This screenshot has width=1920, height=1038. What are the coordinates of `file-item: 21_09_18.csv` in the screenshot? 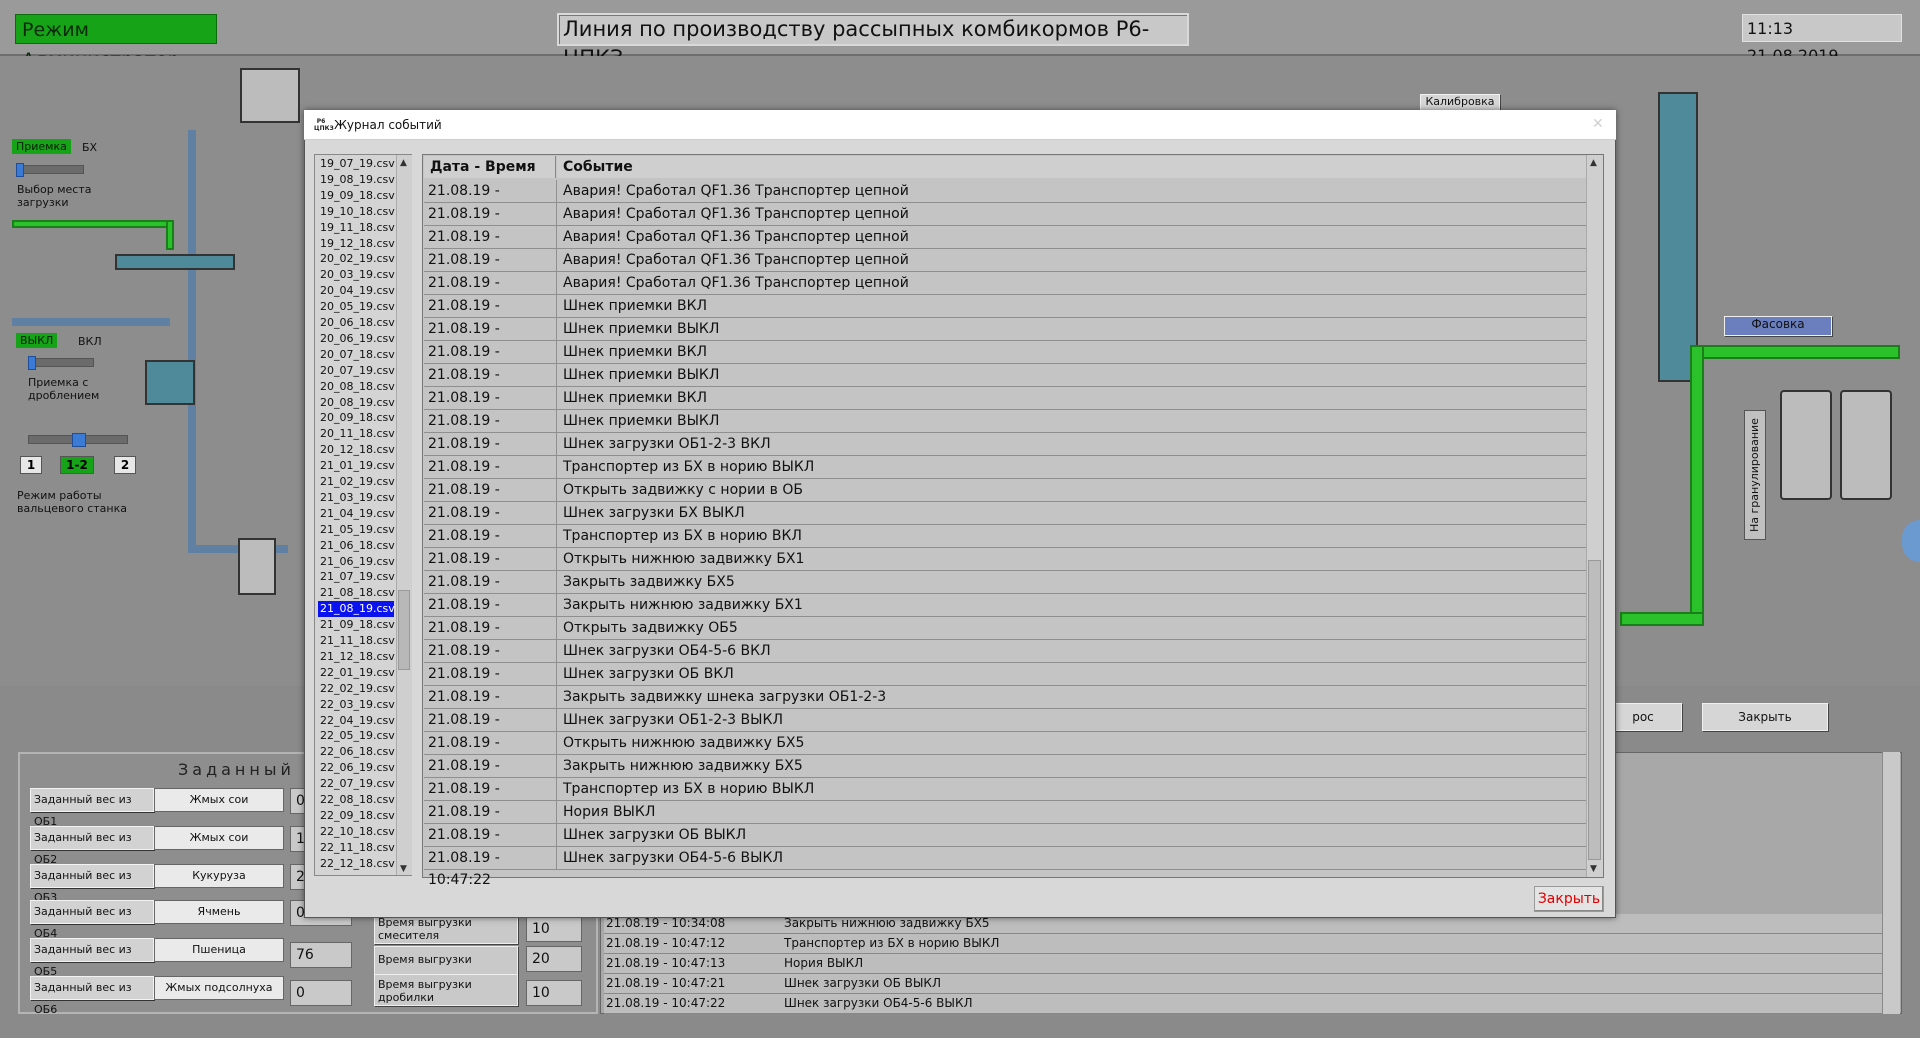 It's located at (356, 625).